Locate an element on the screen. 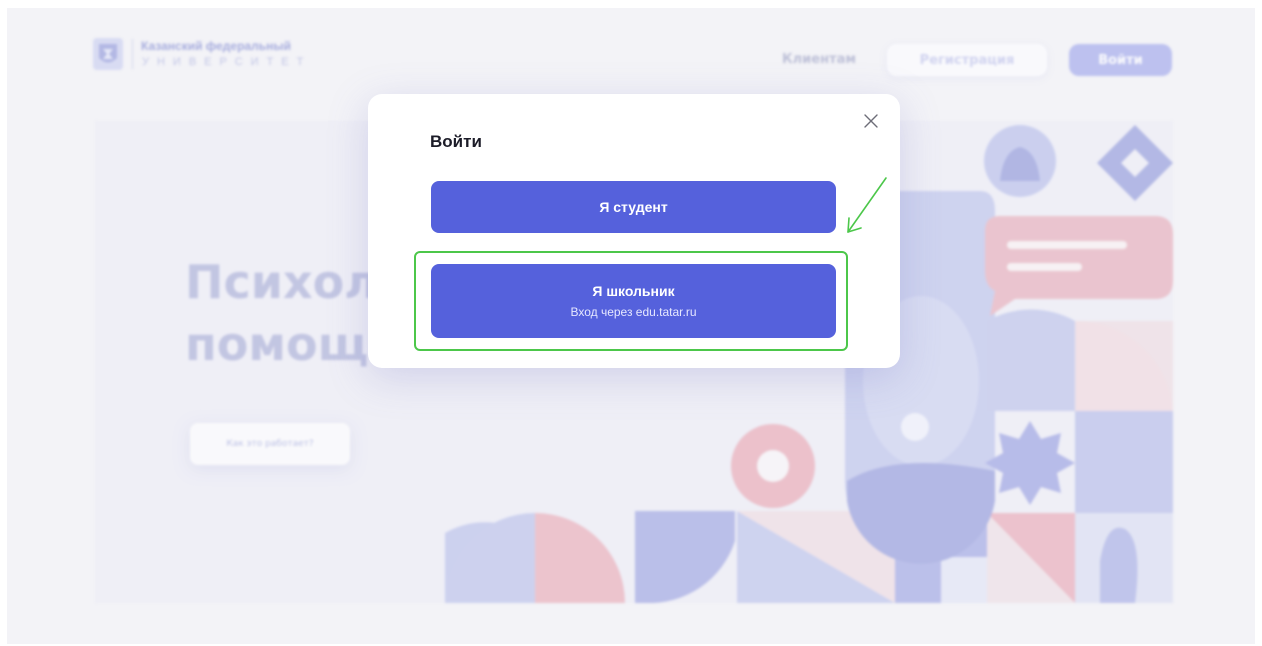 This screenshot has height=646, width=1262. schoolchild-button-sublabel: Вход через edu.tatar.ru is located at coordinates (633, 312).